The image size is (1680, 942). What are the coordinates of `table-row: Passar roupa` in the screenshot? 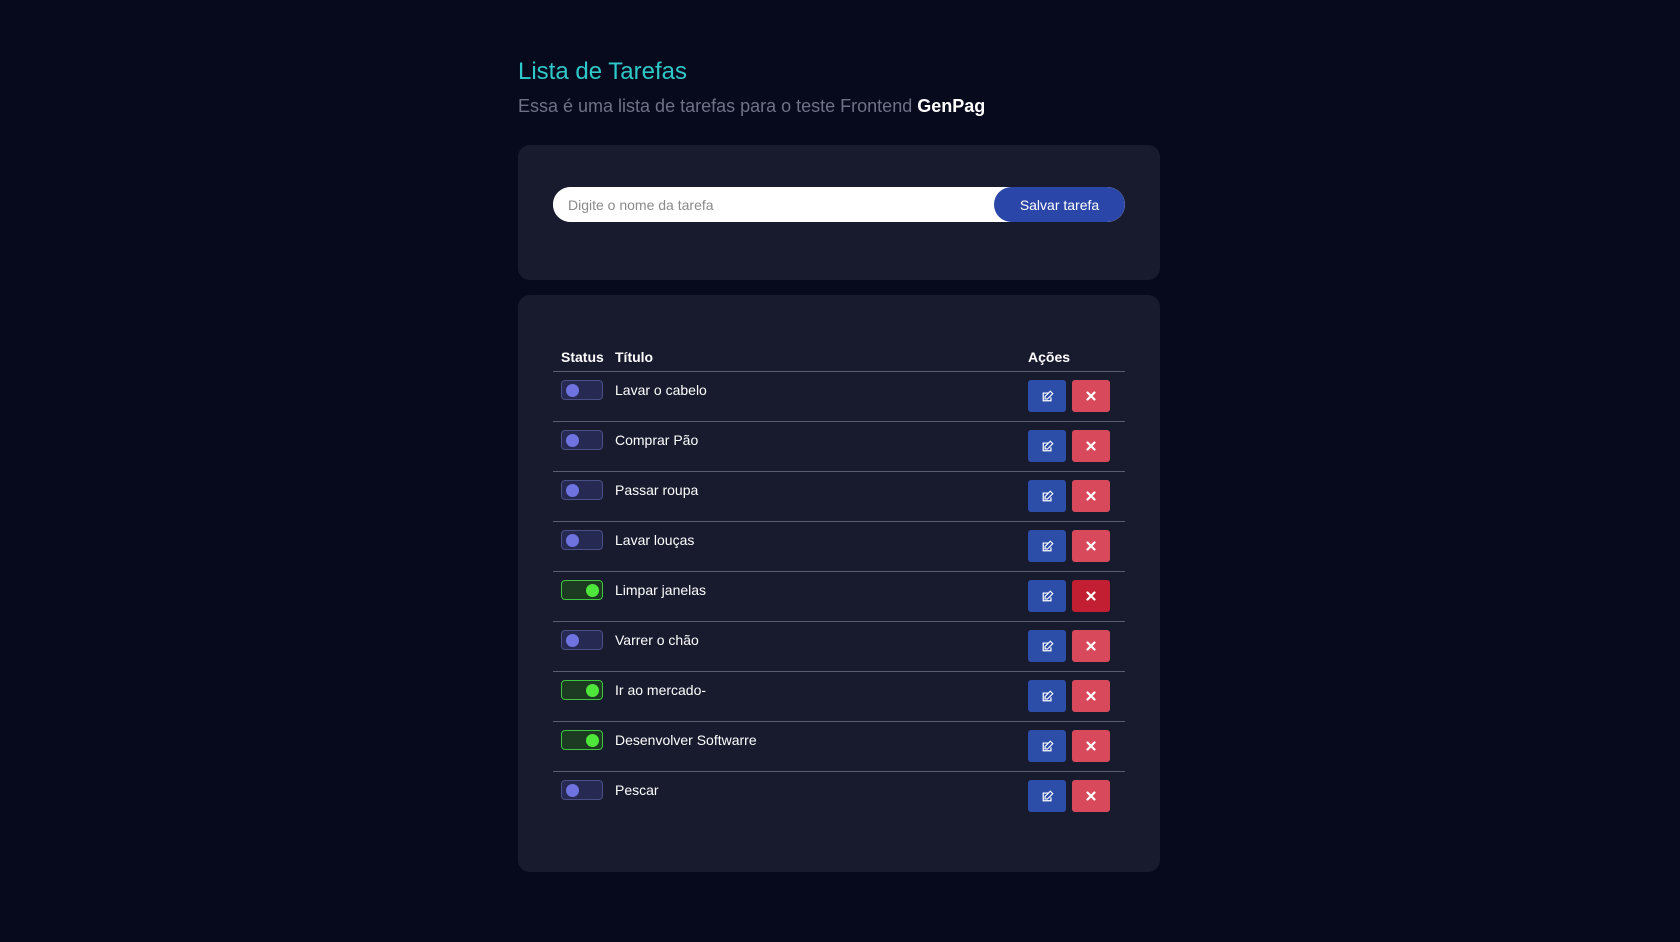 It's located at (839, 497).